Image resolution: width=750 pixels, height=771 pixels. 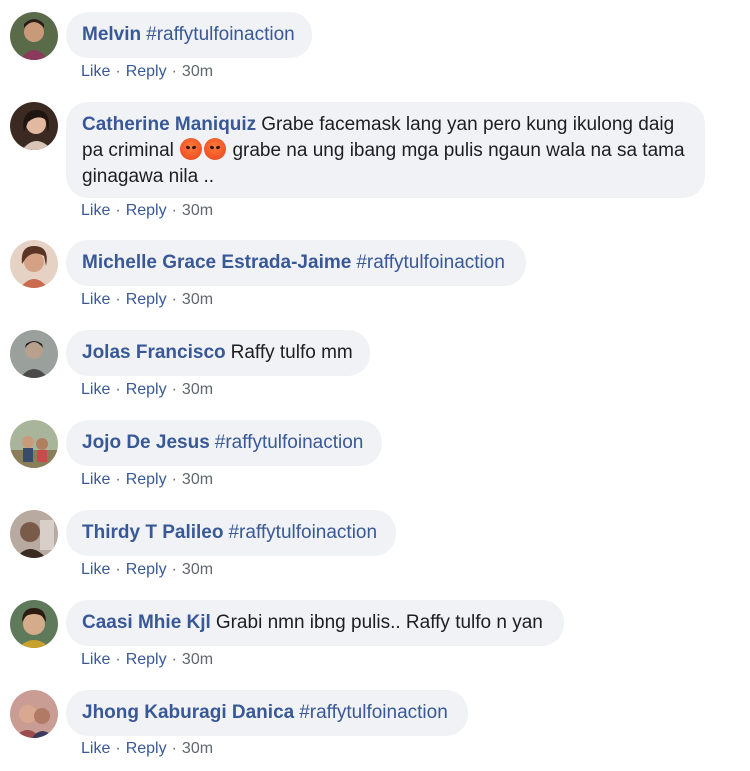 What do you see at coordinates (169, 124) in the screenshot?
I see `commenter-name: Catherine Maniquiz` at bounding box center [169, 124].